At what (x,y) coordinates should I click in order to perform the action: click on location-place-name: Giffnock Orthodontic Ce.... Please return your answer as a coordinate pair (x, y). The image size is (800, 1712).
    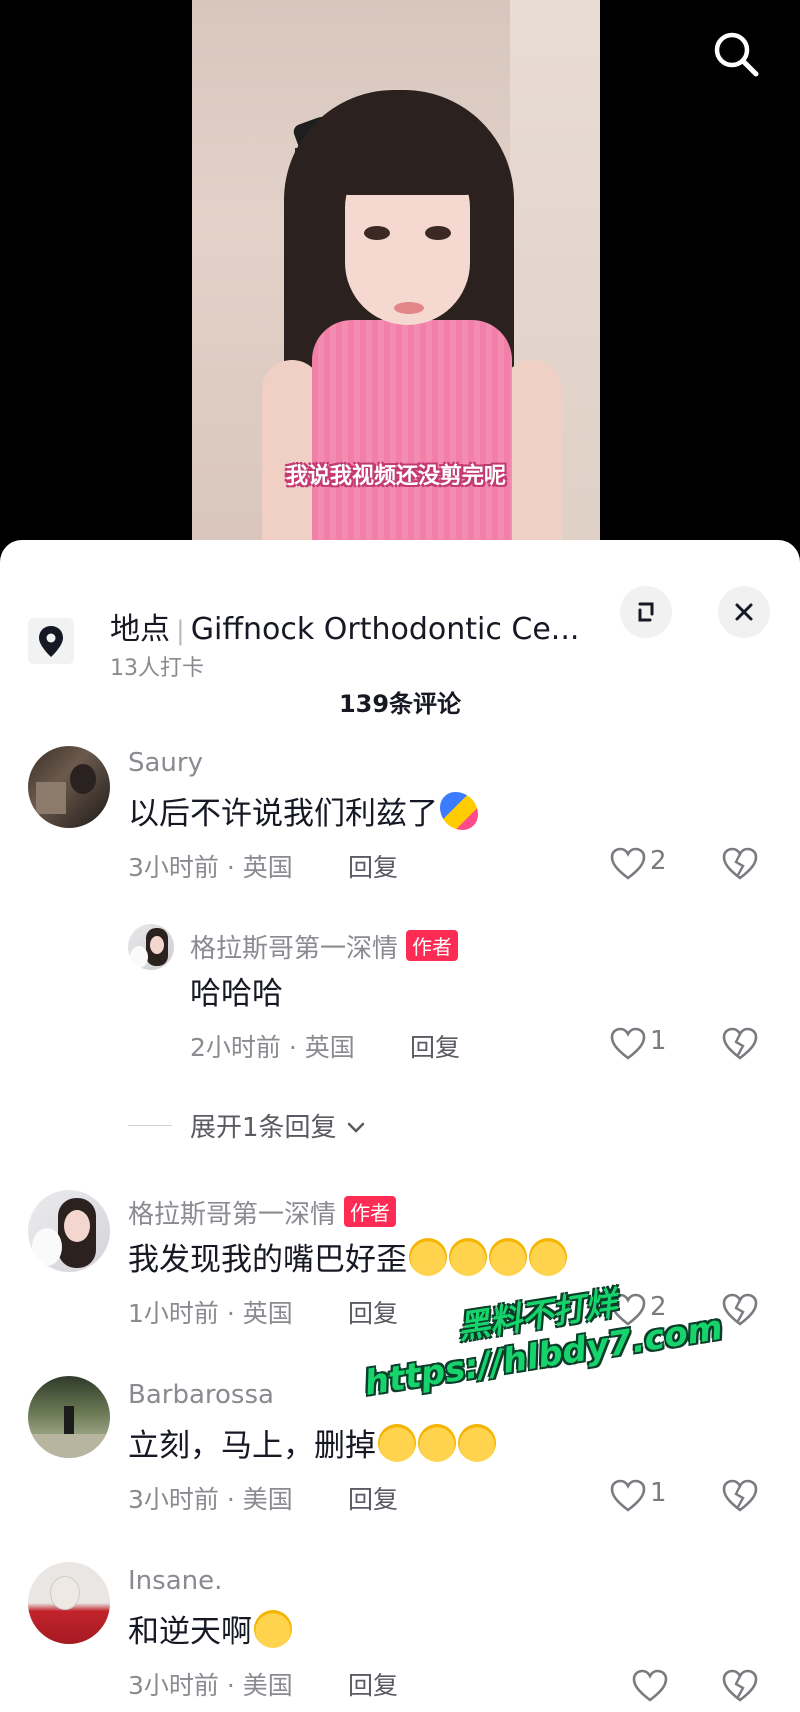
    Looking at the image, I should click on (385, 629).